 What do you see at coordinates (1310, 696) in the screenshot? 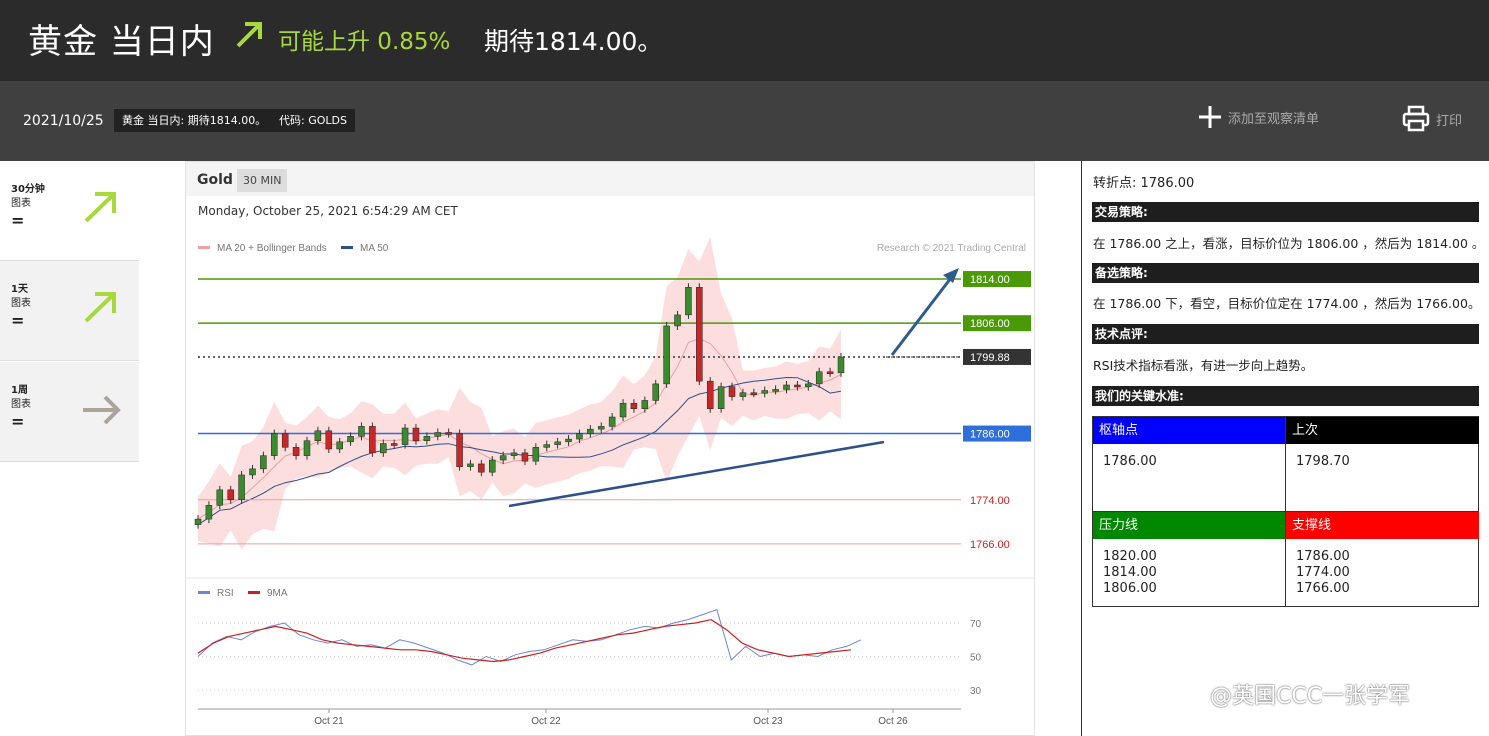
I see `watermark: @英国CCC一张学军` at bounding box center [1310, 696].